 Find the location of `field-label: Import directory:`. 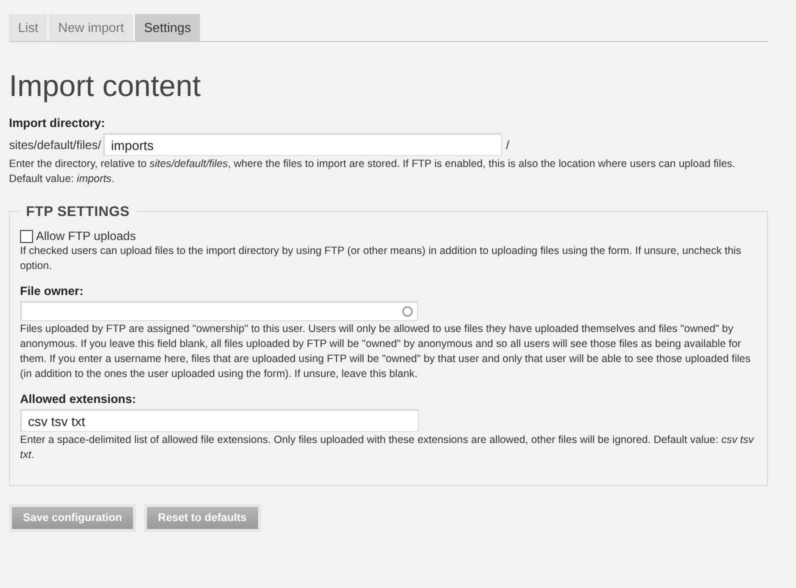

field-label: Import directory: is located at coordinates (57, 123).